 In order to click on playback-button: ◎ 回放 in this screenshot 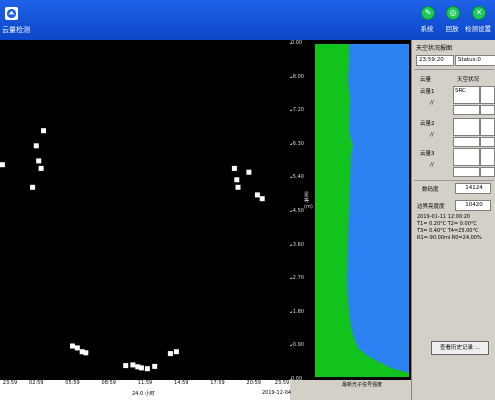, I will do `click(452, 22)`.